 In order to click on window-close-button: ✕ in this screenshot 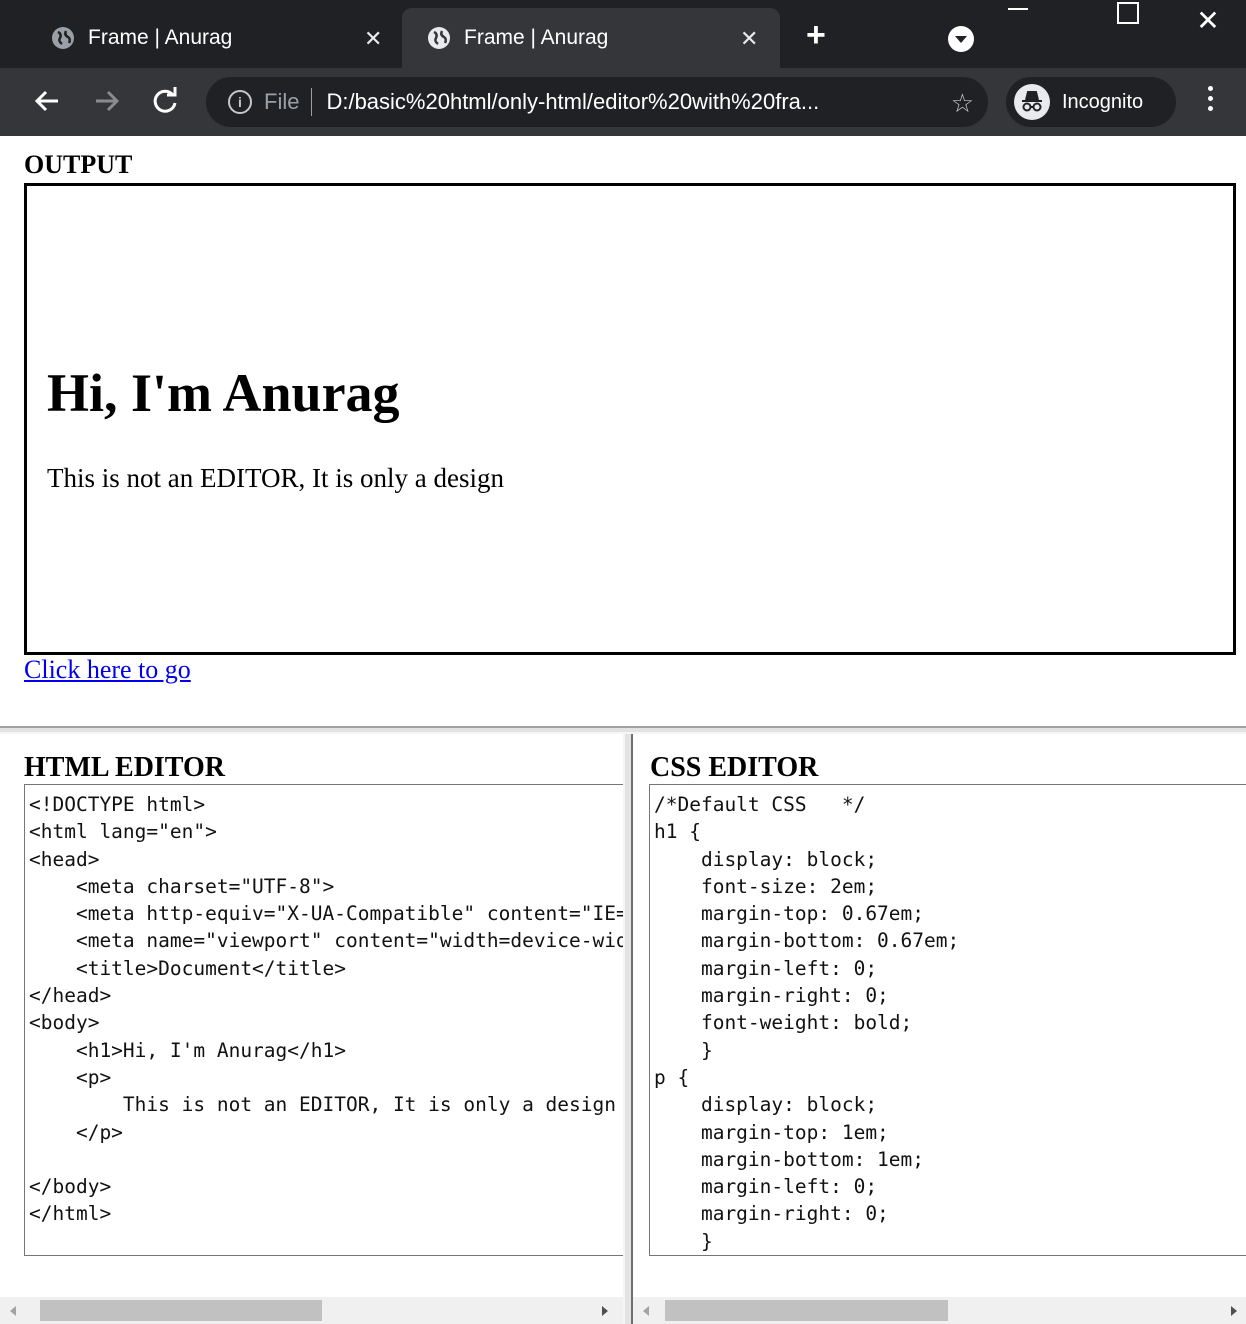, I will do `click(1208, 20)`.